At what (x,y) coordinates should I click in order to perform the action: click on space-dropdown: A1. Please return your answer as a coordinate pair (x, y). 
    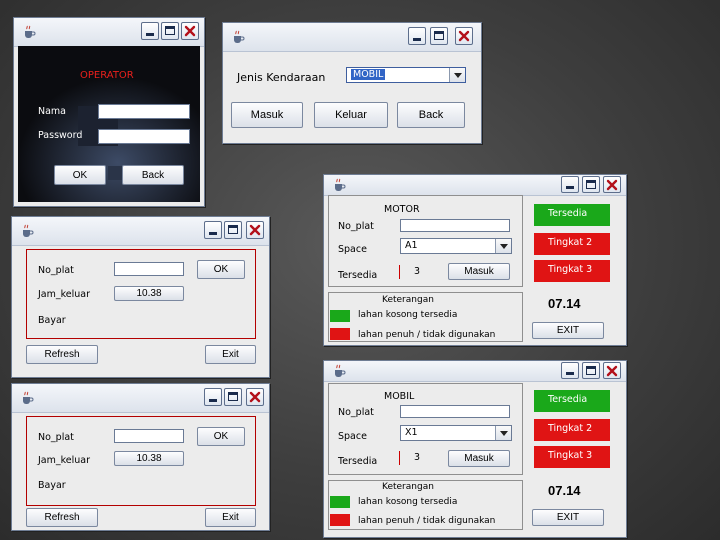
    Looking at the image, I should click on (456, 246).